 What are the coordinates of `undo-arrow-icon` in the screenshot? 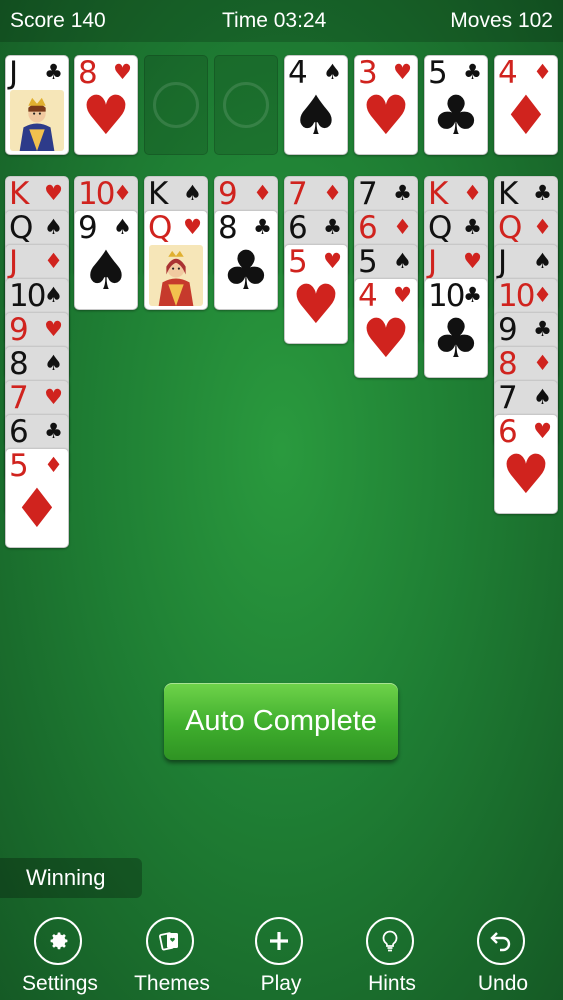 It's located at (501, 941).